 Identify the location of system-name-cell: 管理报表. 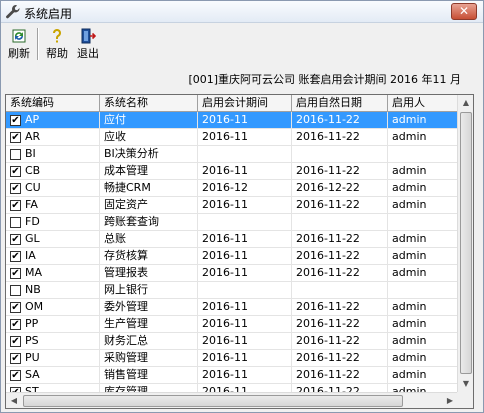
(149, 273).